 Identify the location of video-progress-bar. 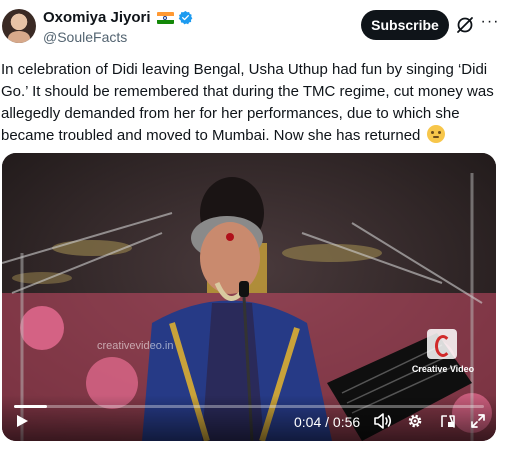
(249, 406).